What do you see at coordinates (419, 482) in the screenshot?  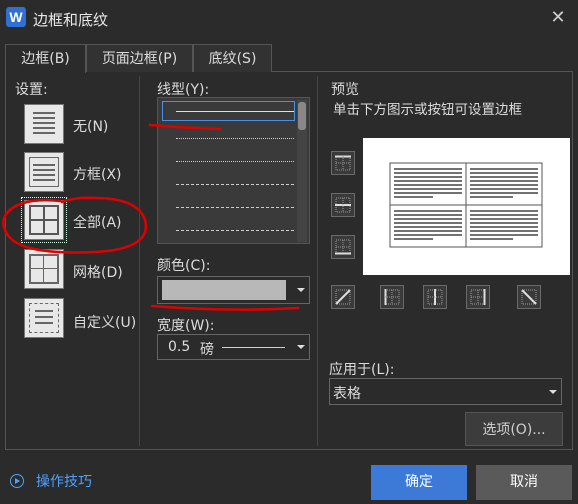 I see `ok-button: 确定` at bounding box center [419, 482].